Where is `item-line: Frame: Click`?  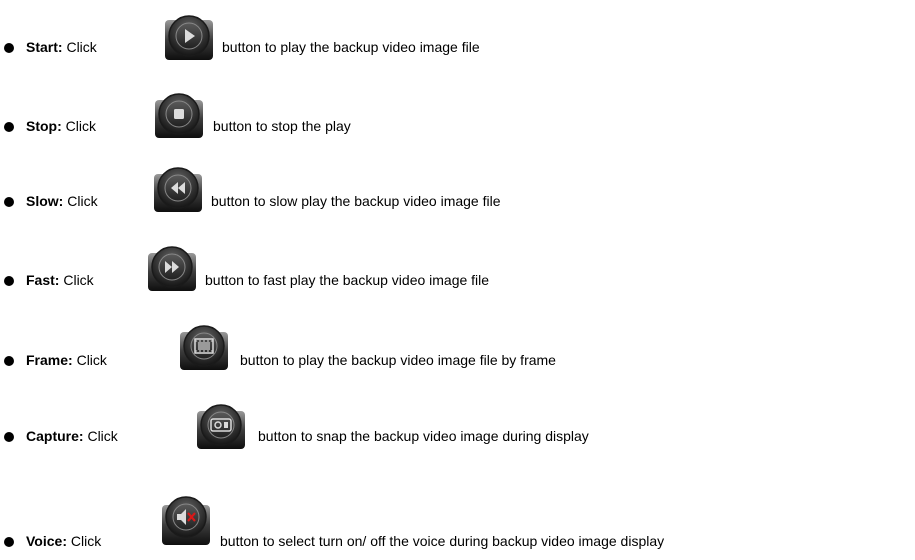 item-line: Frame: Click is located at coordinates (66, 360).